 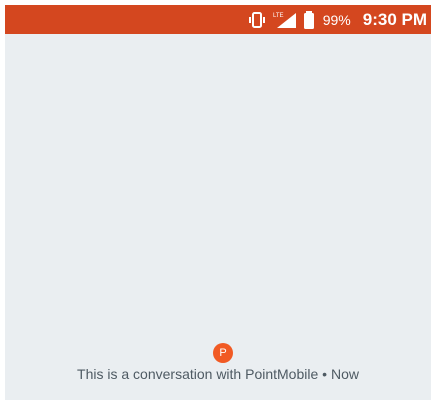 I want to click on conversation-timestamp: Now, so click(x=344, y=374).